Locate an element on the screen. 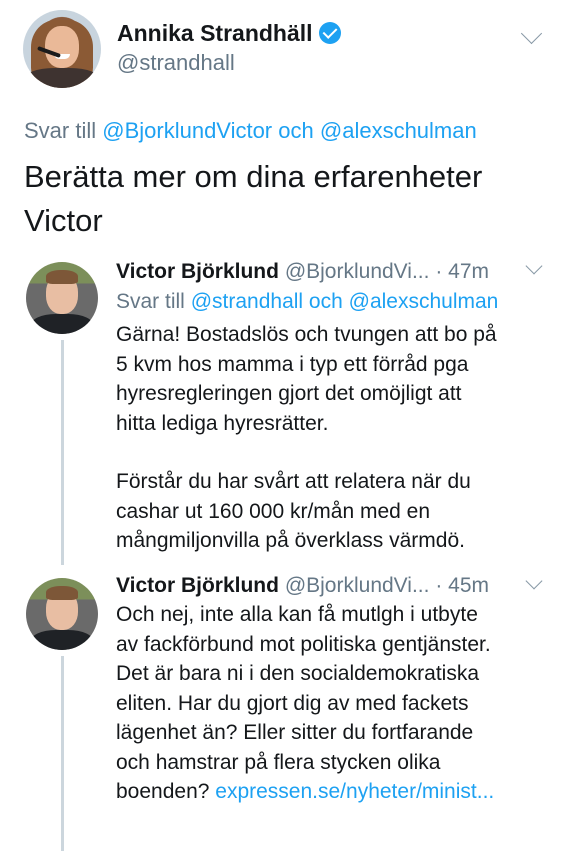  reply-context: Svar till @strandhall och @alexschulman is located at coordinates (307, 302).